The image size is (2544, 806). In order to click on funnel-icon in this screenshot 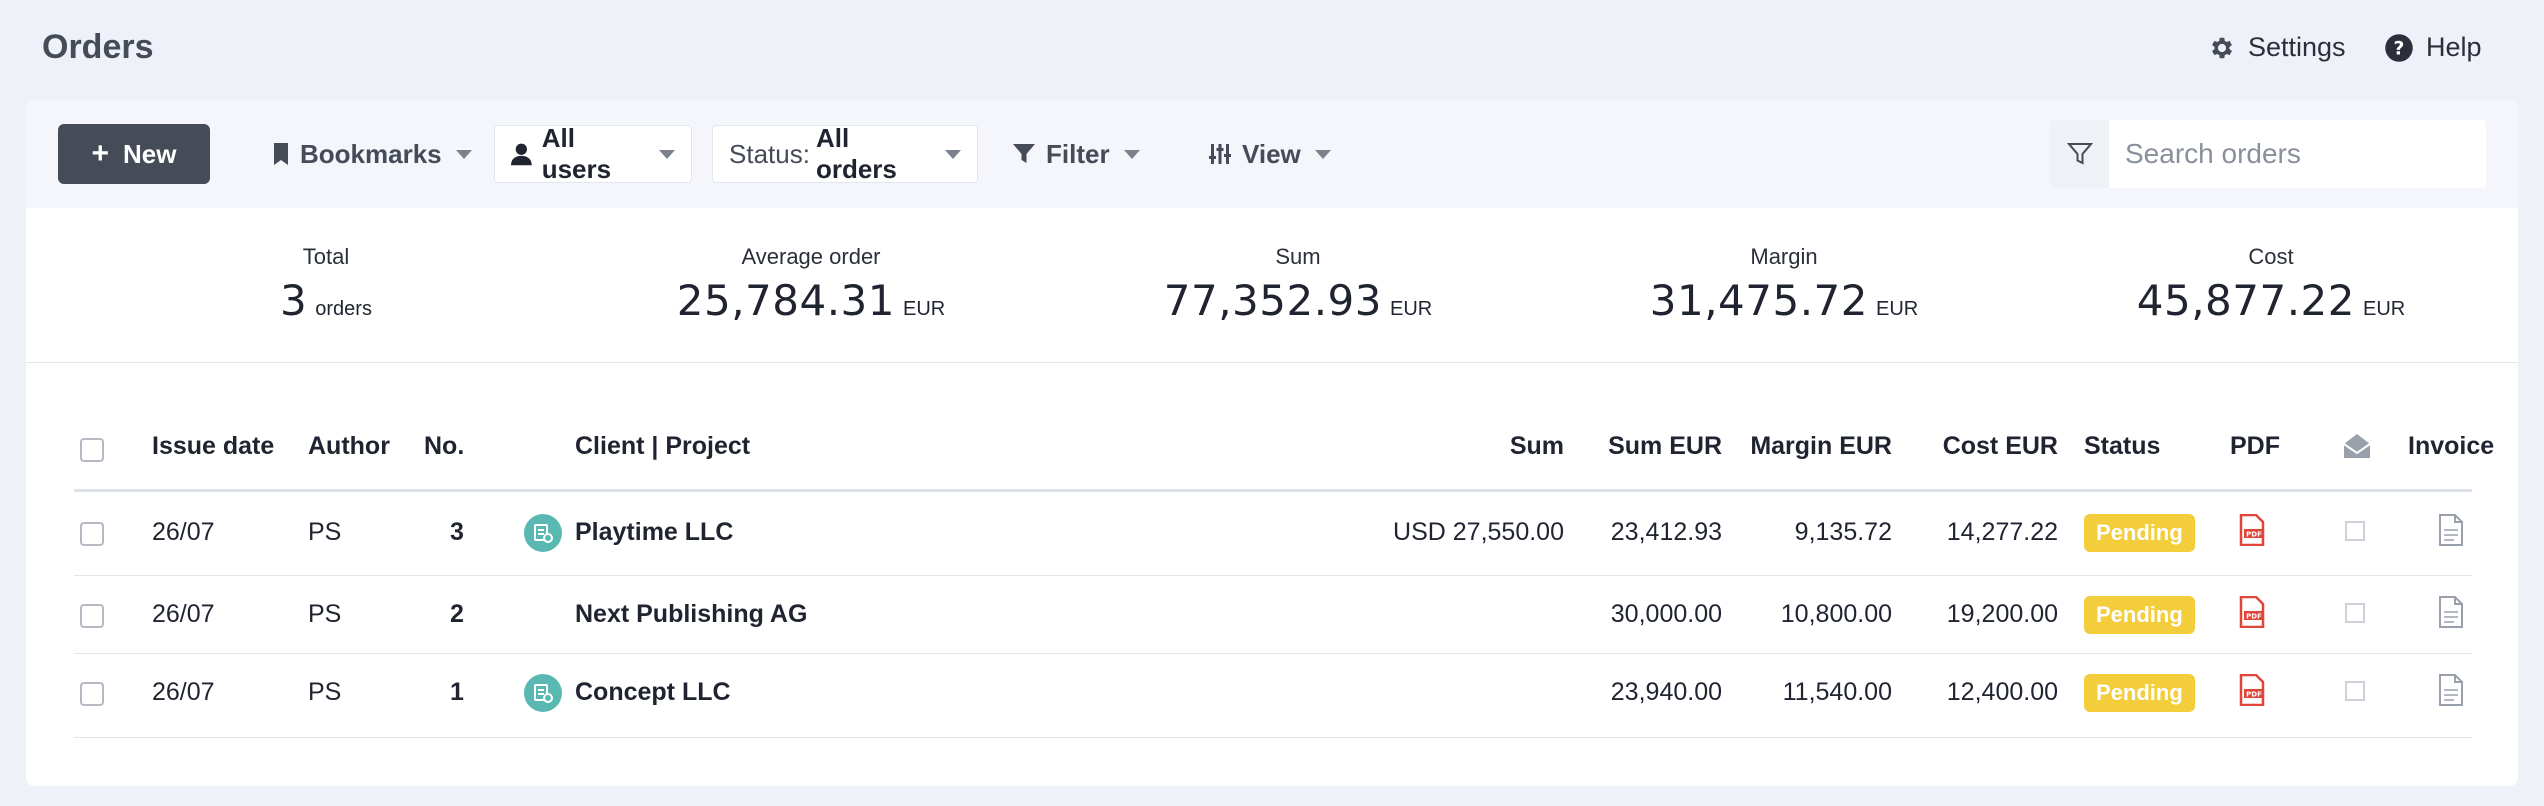, I will do `click(2079, 154)`.